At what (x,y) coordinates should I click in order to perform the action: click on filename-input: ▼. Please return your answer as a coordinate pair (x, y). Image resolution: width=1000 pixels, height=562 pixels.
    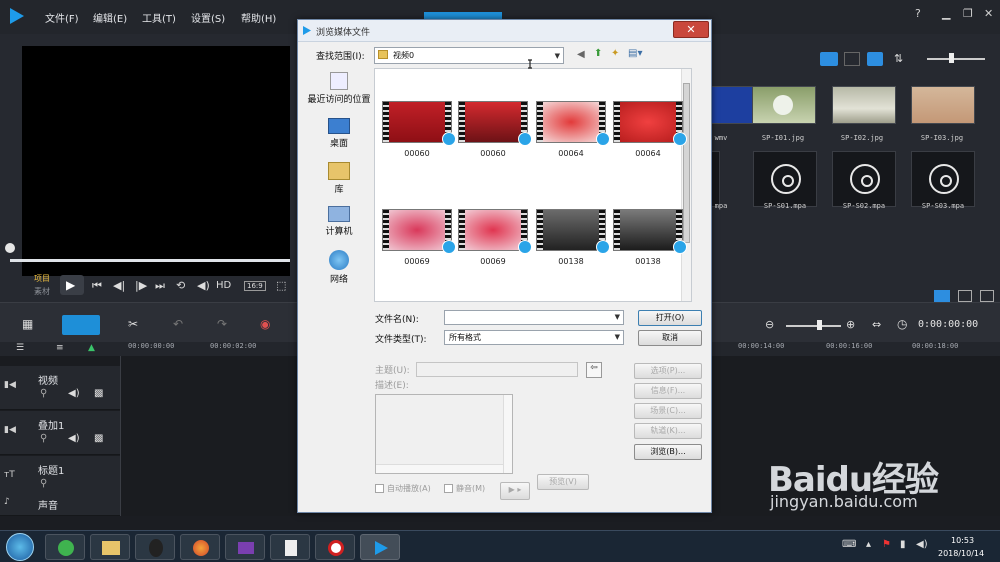
    Looking at the image, I should click on (534, 317).